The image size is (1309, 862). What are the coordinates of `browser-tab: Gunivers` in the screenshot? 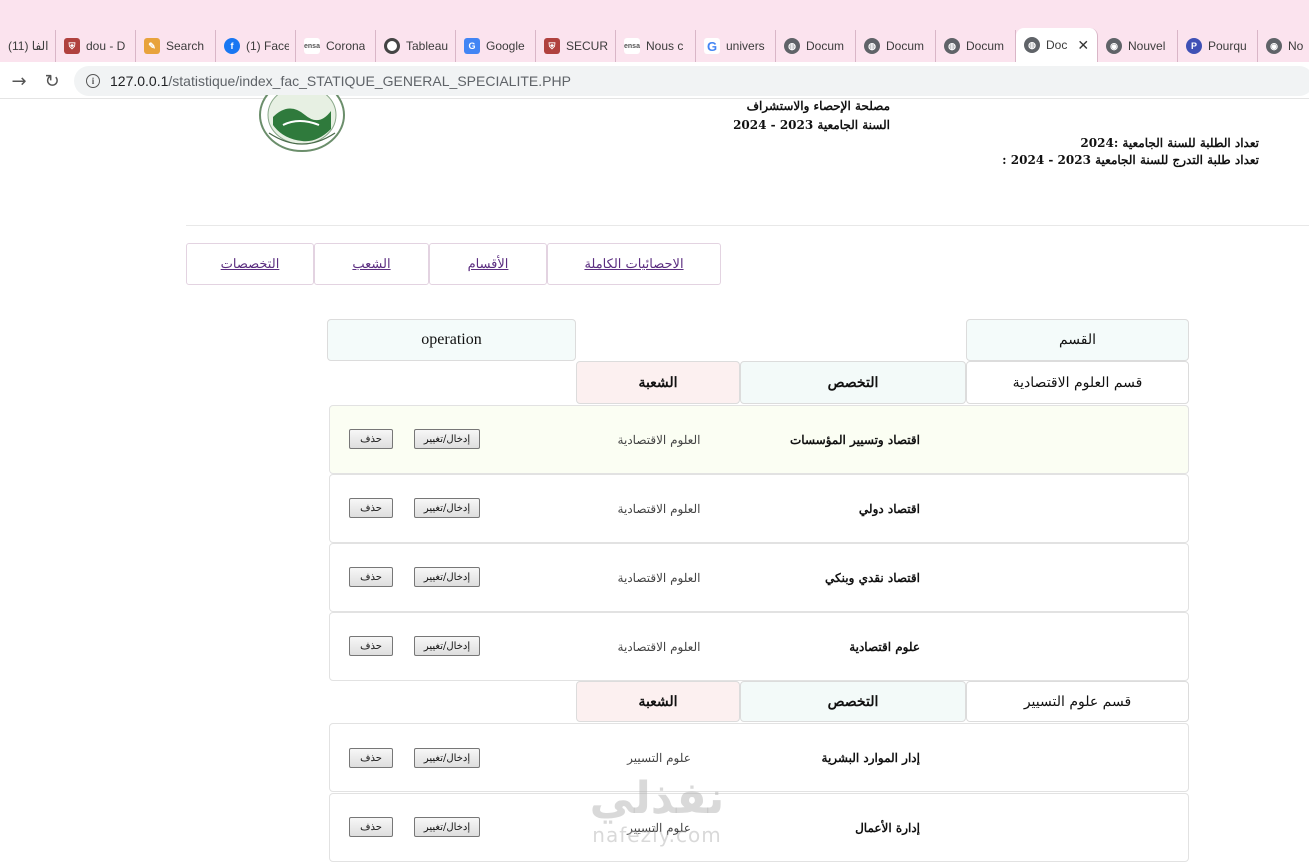 It's located at (736, 46).